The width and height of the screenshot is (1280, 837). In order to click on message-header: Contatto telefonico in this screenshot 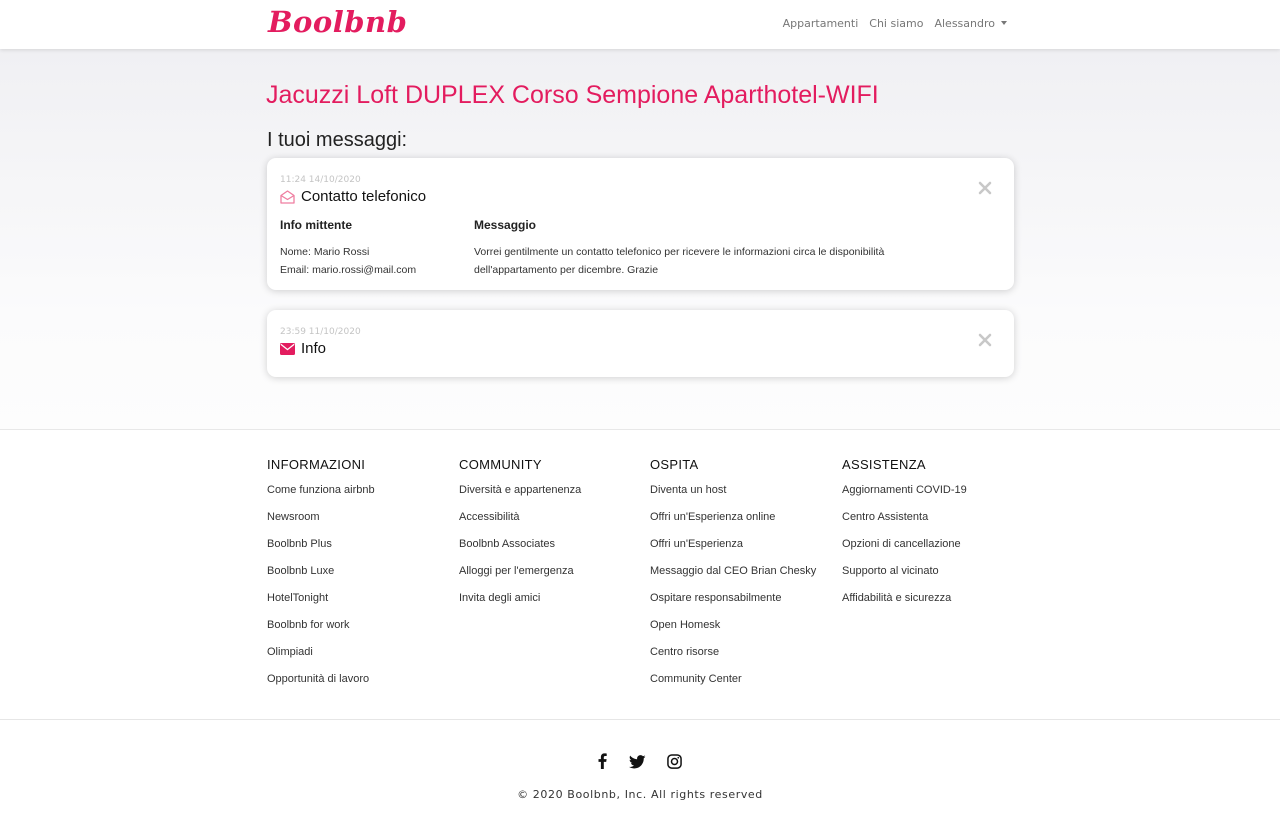, I will do `click(353, 196)`.